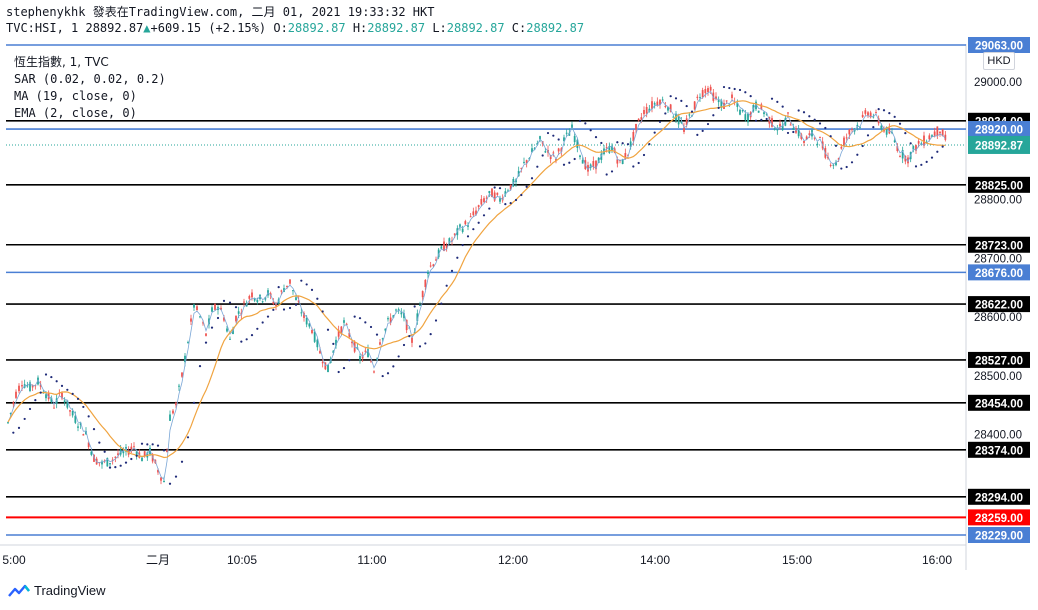 Image resolution: width=1038 pixels, height=610 pixels. I want to click on level-price-label: 28676.00, so click(999, 274).